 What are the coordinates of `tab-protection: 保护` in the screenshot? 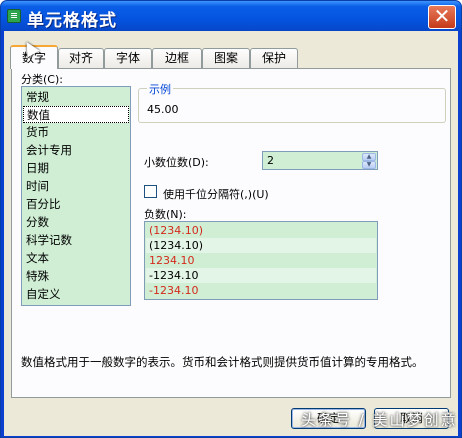 It's located at (274, 58).